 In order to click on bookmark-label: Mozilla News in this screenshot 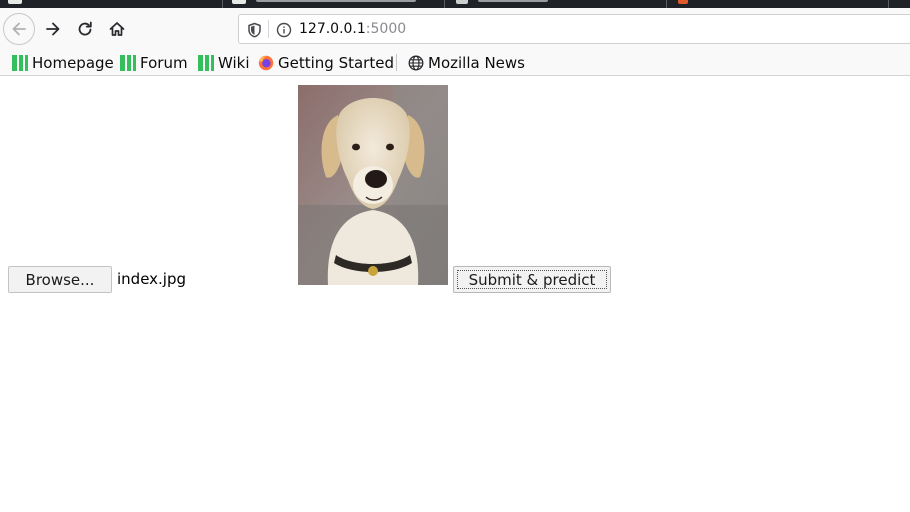, I will do `click(476, 63)`.